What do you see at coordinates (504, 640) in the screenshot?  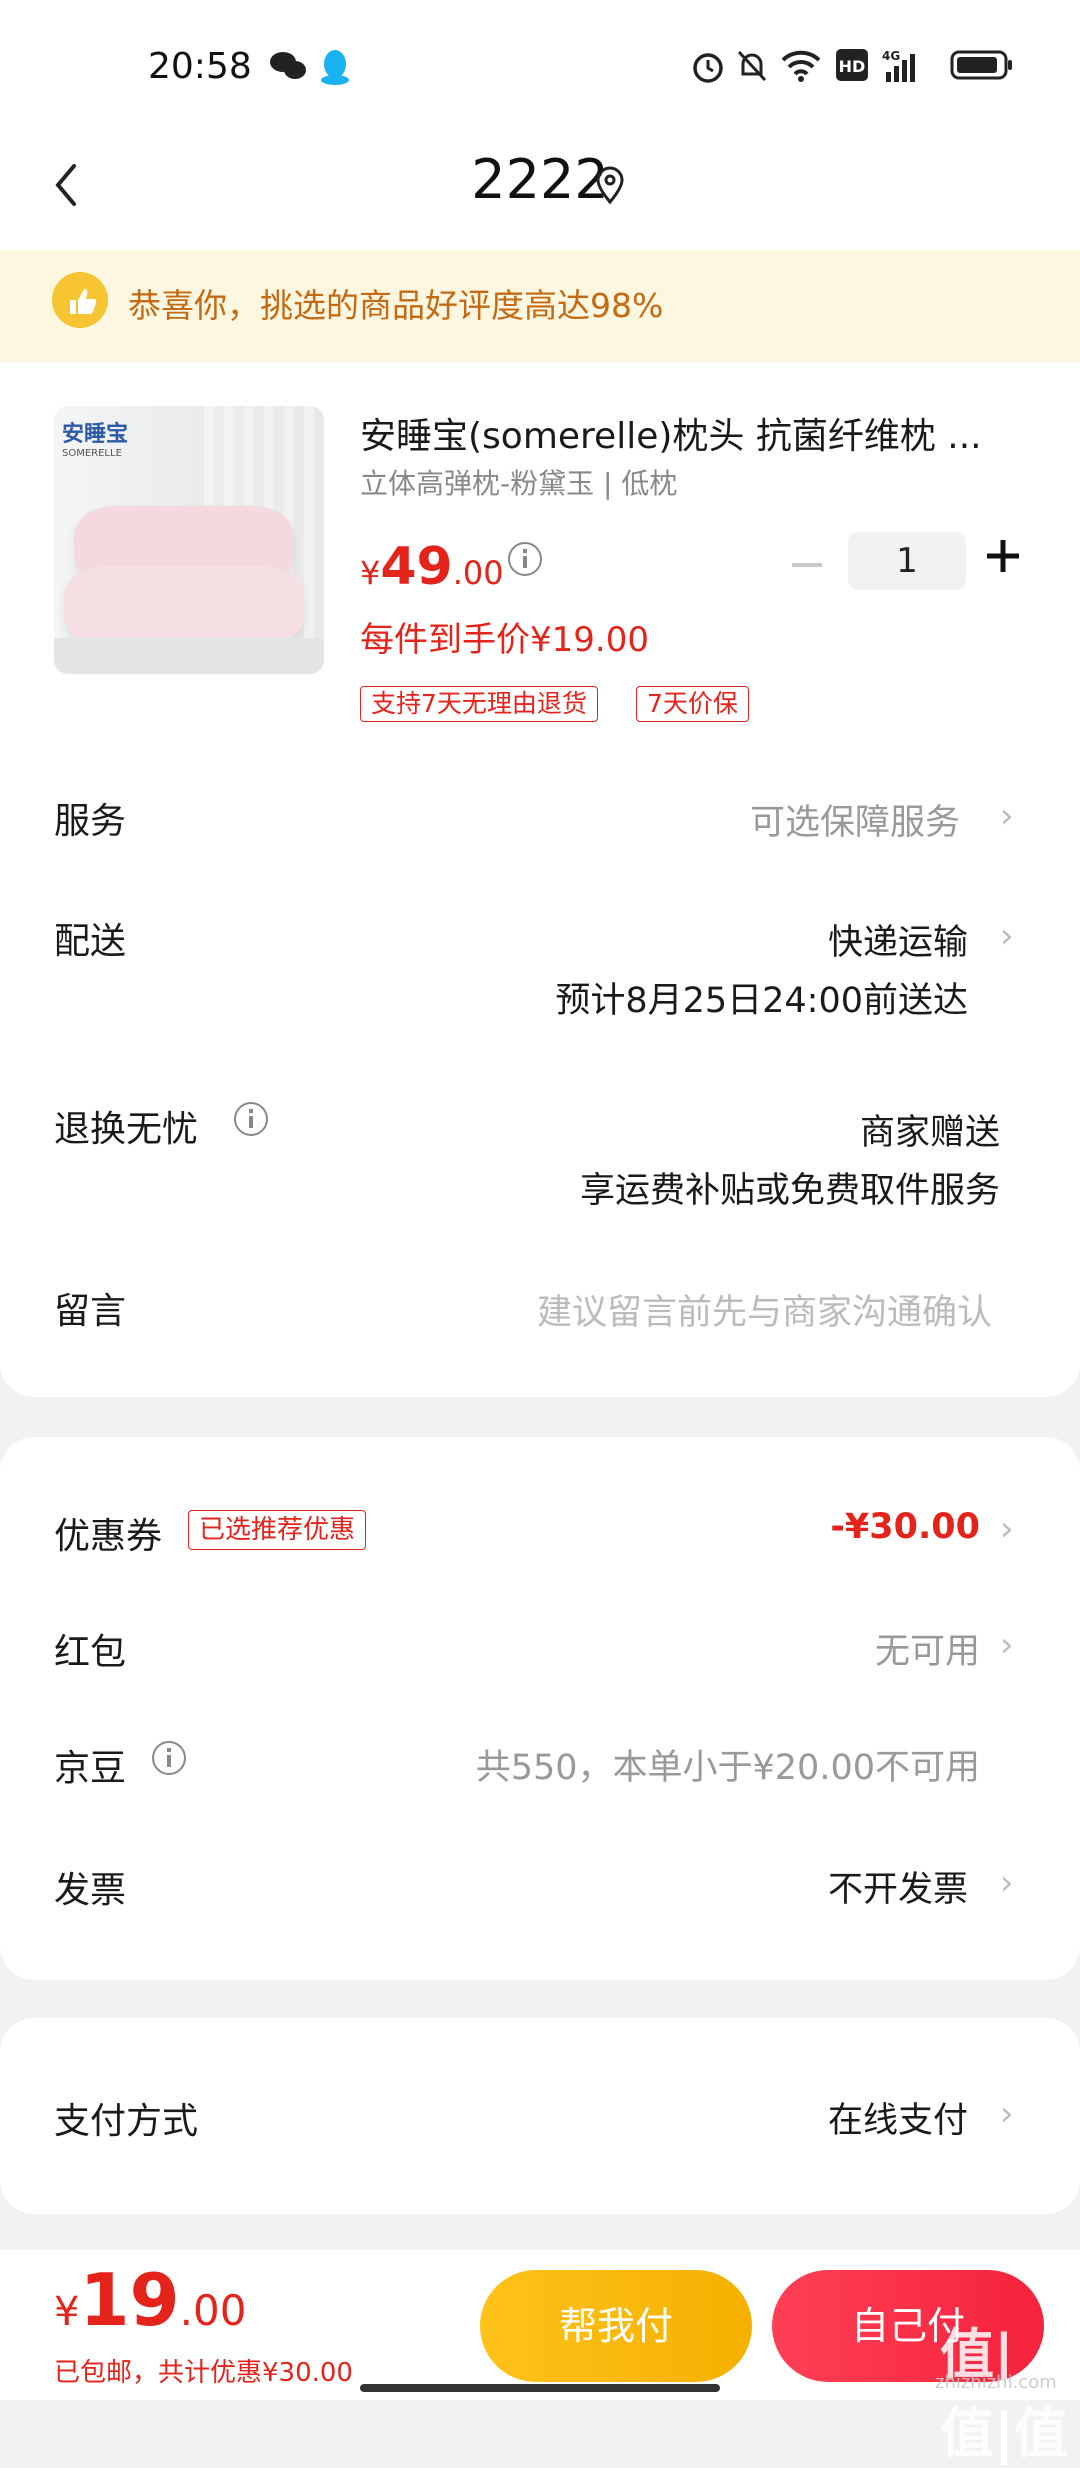 I see `hand-price: 每件到手价¥19.00` at bounding box center [504, 640].